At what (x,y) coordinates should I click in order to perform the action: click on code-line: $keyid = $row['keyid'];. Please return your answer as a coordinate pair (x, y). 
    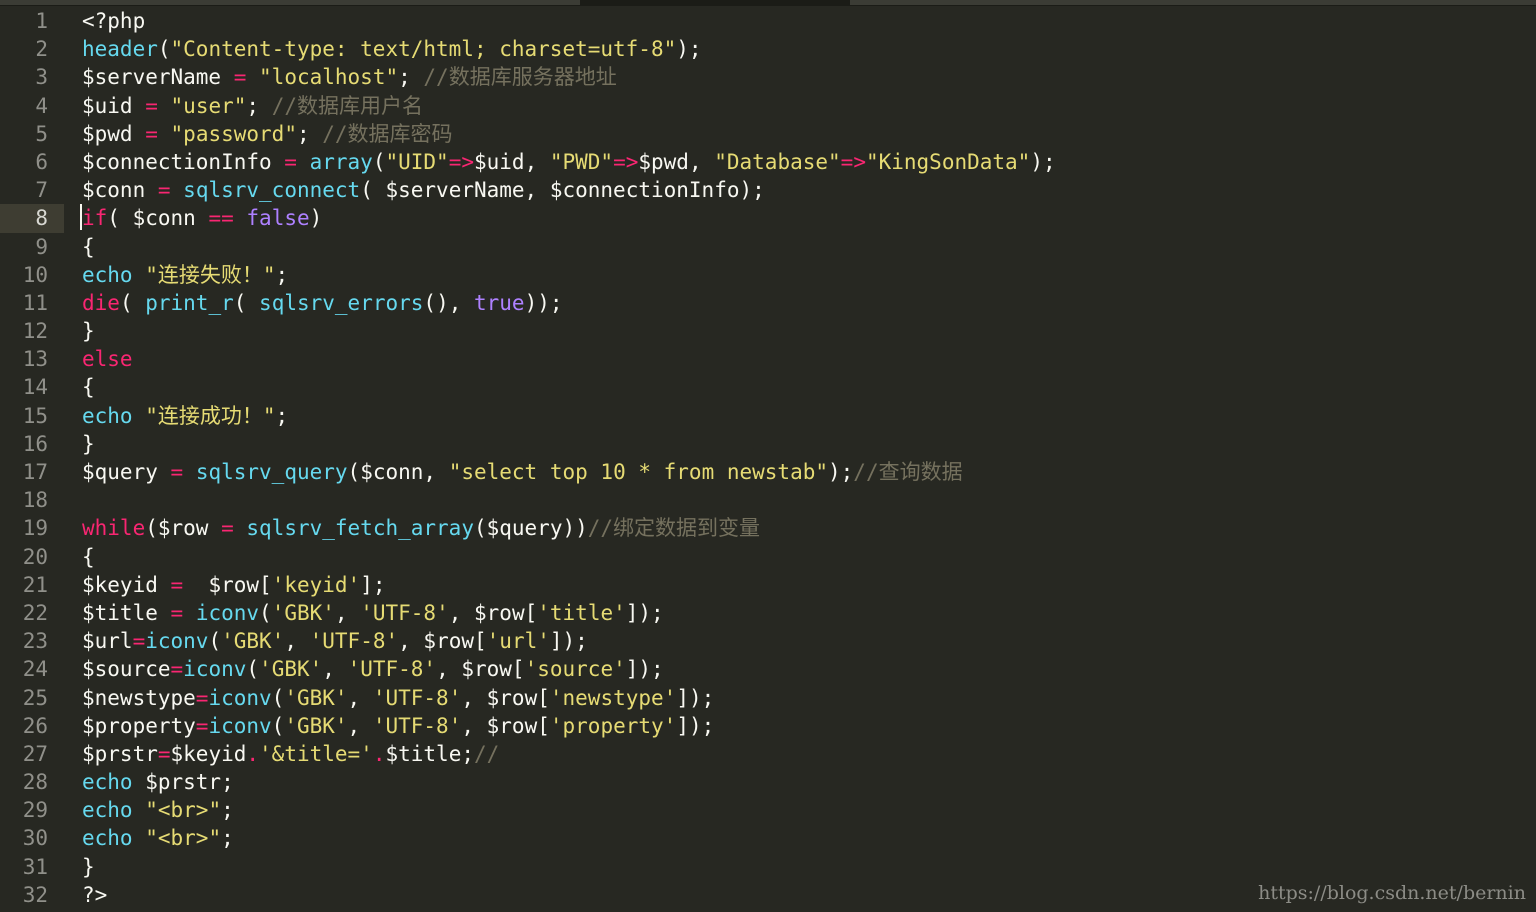
    Looking at the image, I should click on (809, 585).